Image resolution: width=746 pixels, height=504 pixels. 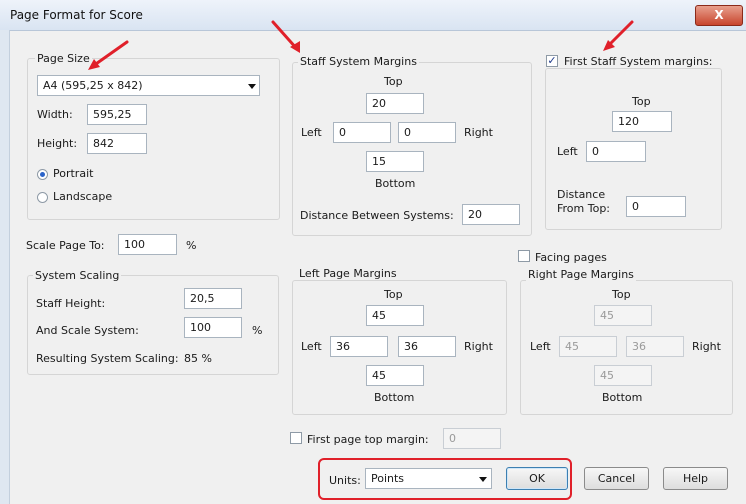 I want to click on distance-from-top-label-2: From Top:, so click(x=584, y=208).